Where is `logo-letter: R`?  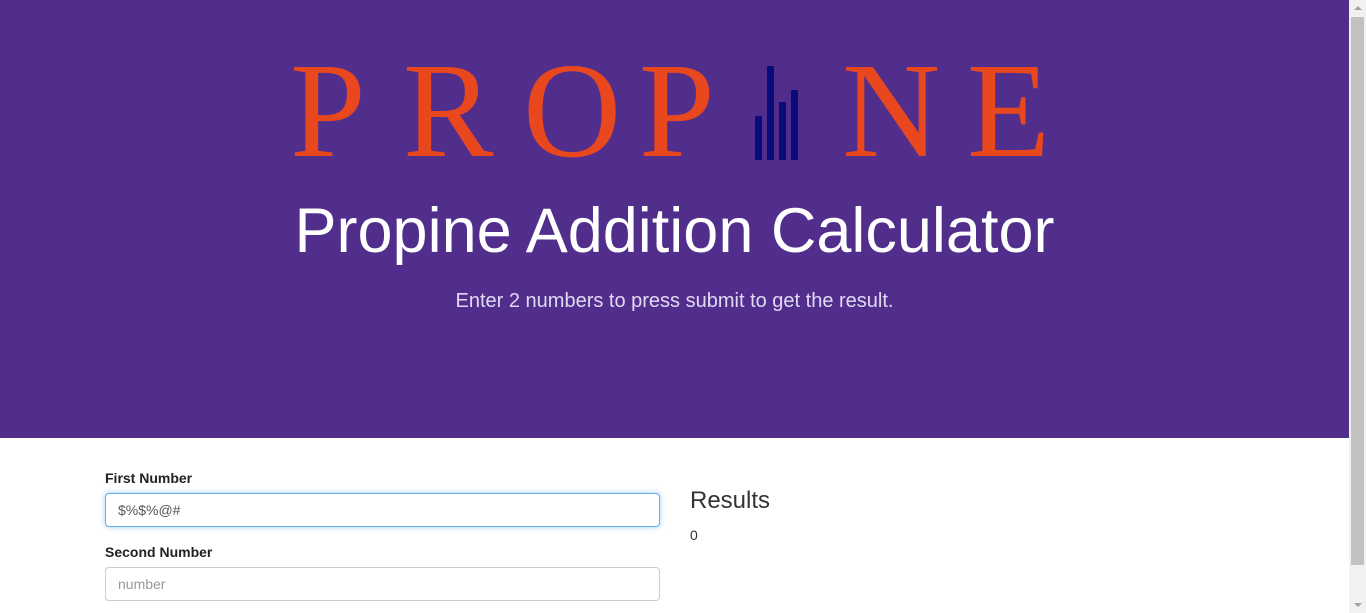 logo-letter: R is located at coordinates (448, 111).